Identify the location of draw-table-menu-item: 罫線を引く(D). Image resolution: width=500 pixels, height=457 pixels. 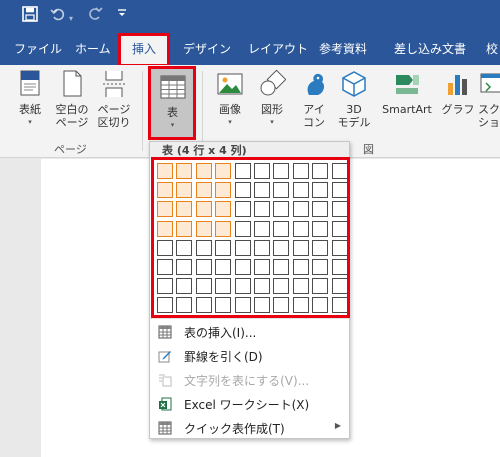
(249, 355).